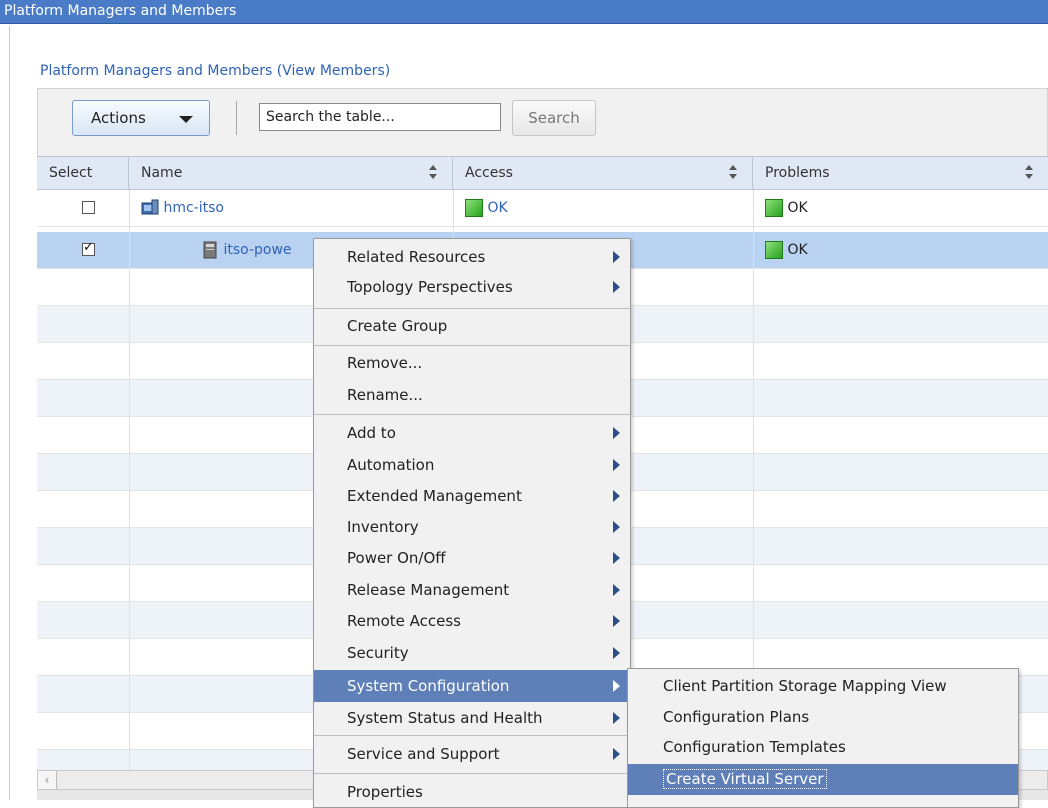 The height and width of the screenshot is (808, 1048). I want to click on menu-item-remote-access: Remote Access, so click(472, 621).